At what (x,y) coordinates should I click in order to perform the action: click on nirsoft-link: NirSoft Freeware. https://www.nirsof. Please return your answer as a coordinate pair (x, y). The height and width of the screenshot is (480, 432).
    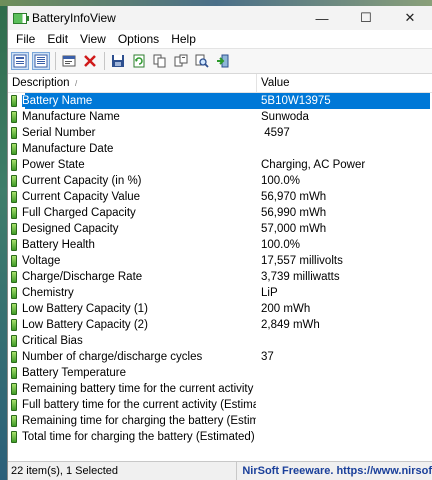
    Looking at the image, I should click on (334, 471).